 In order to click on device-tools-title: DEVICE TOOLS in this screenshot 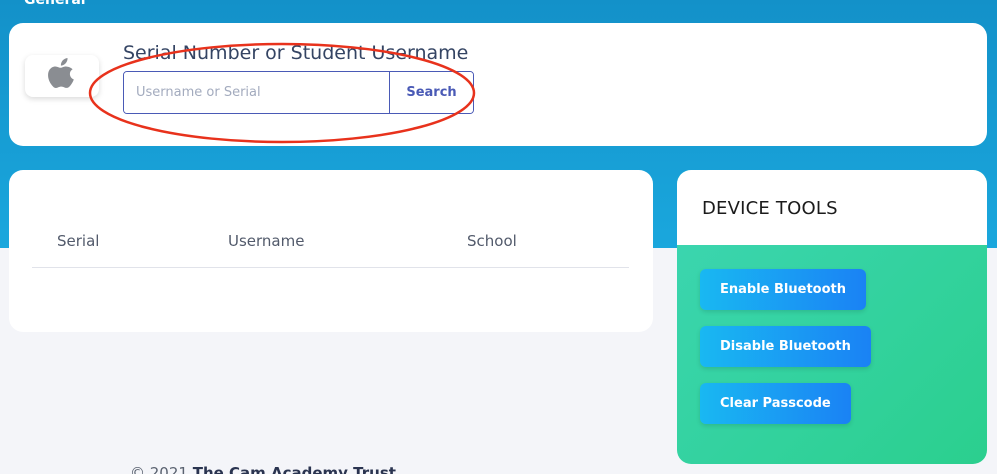, I will do `click(832, 207)`.